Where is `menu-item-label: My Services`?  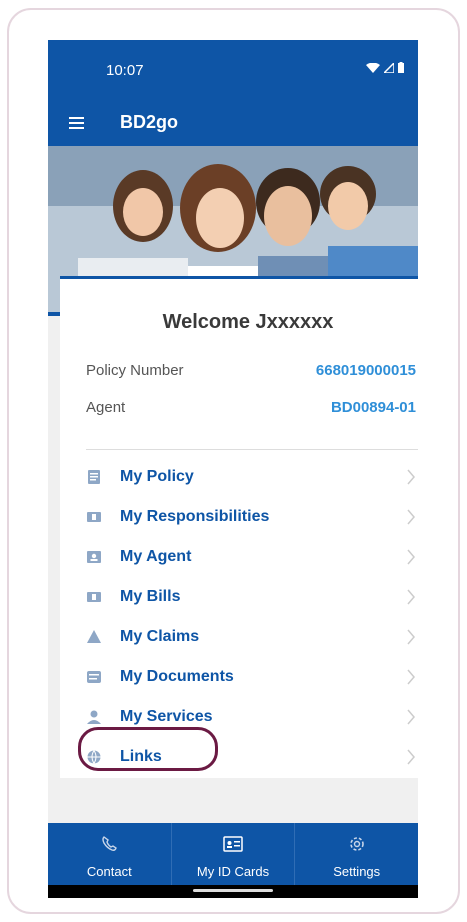
menu-item-label: My Services is located at coordinates (166, 716).